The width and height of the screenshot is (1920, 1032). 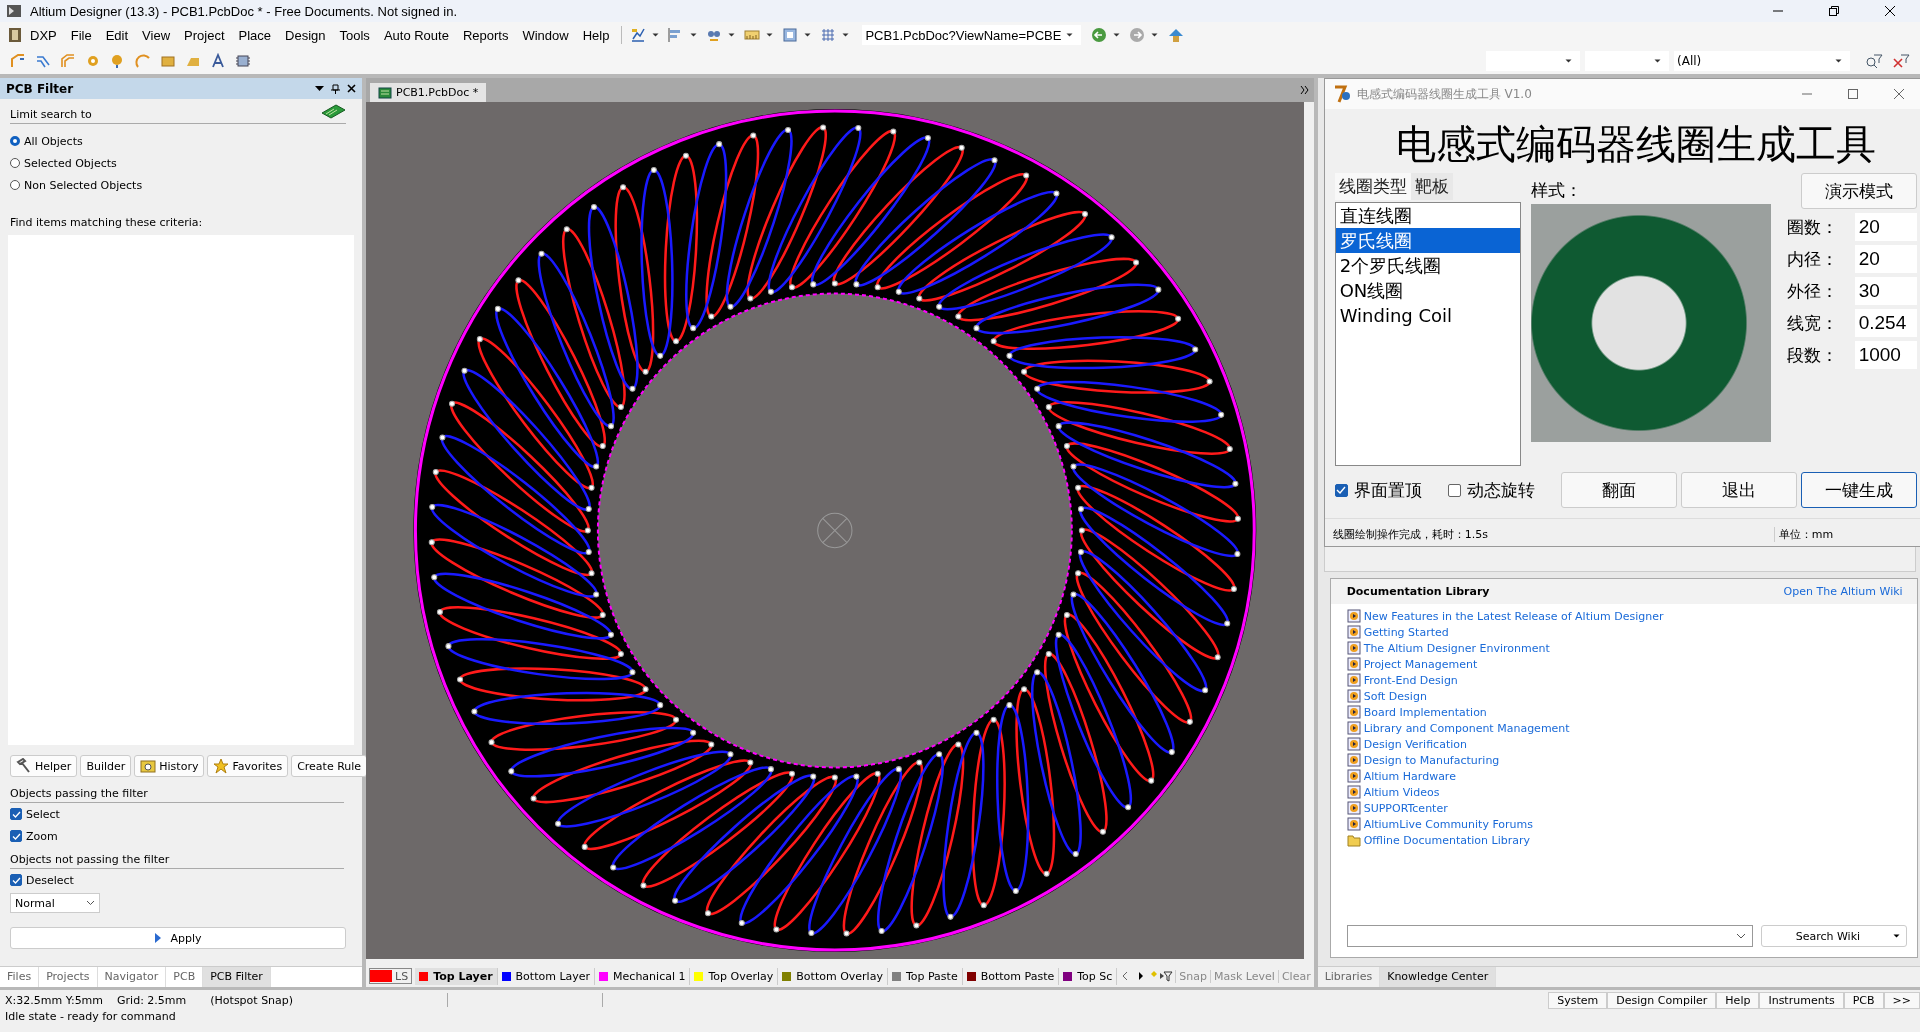 I want to click on document-tab: PCB1.PcbDoc *, so click(x=428, y=92).